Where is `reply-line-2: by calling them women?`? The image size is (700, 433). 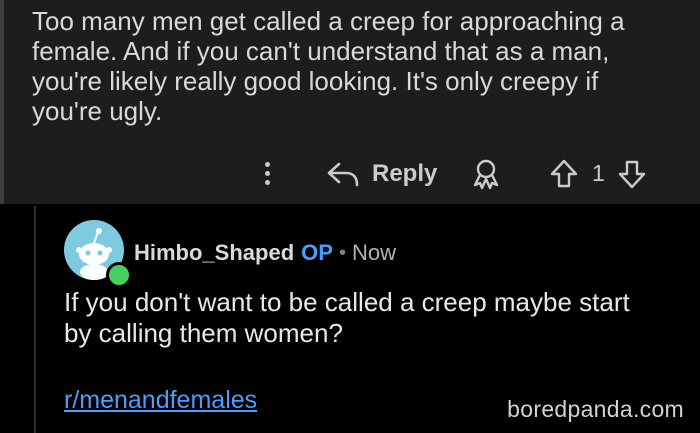 reply-line-2: by calling them women? is located at coordinates (203, 333).